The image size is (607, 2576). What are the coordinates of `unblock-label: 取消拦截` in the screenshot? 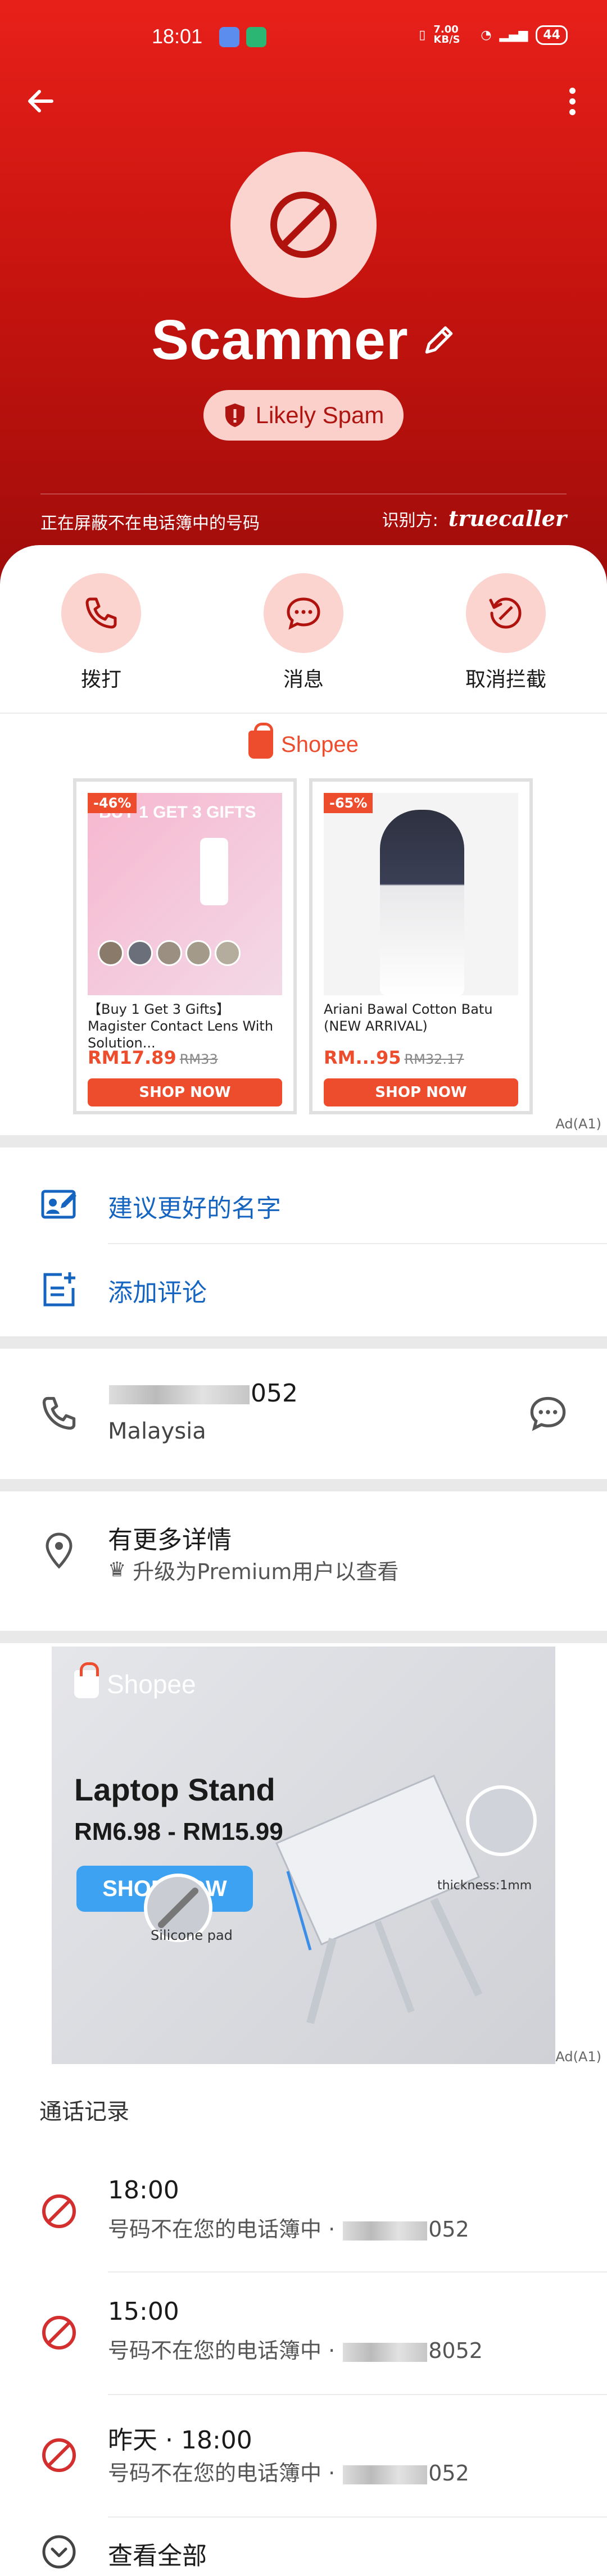 It's located at (505, 679).